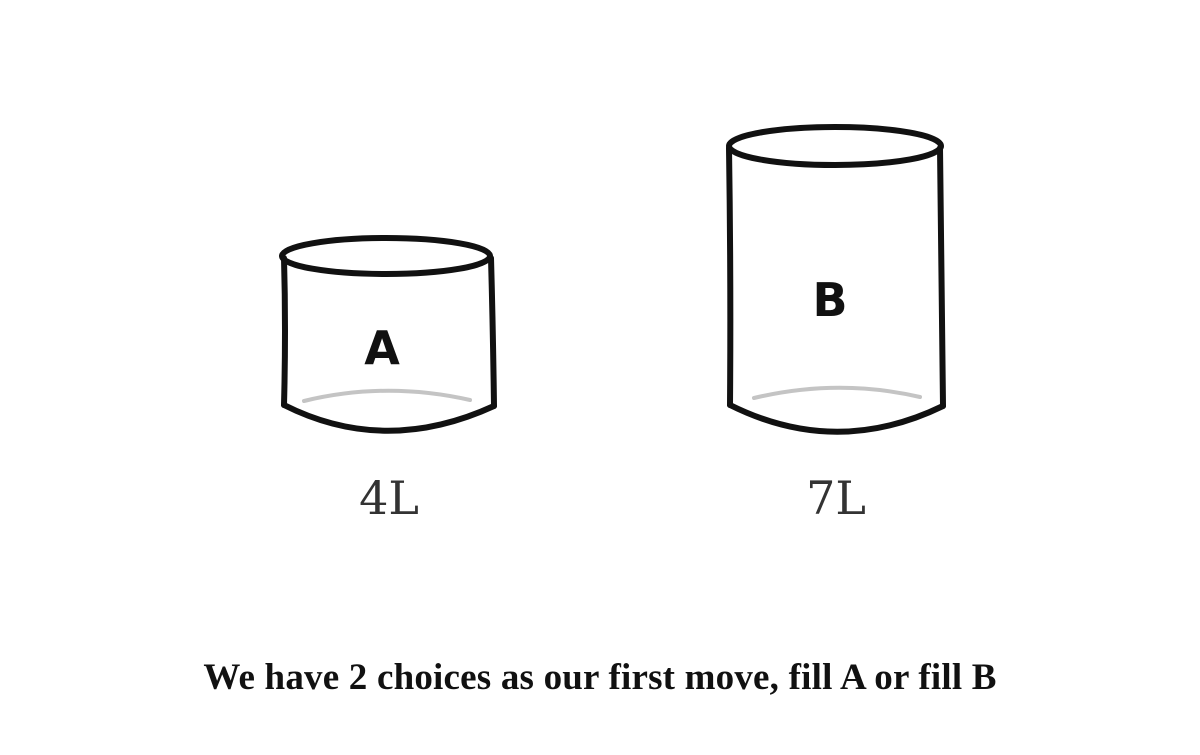  I want to click on jug-a-label: A, so click(382, 348).